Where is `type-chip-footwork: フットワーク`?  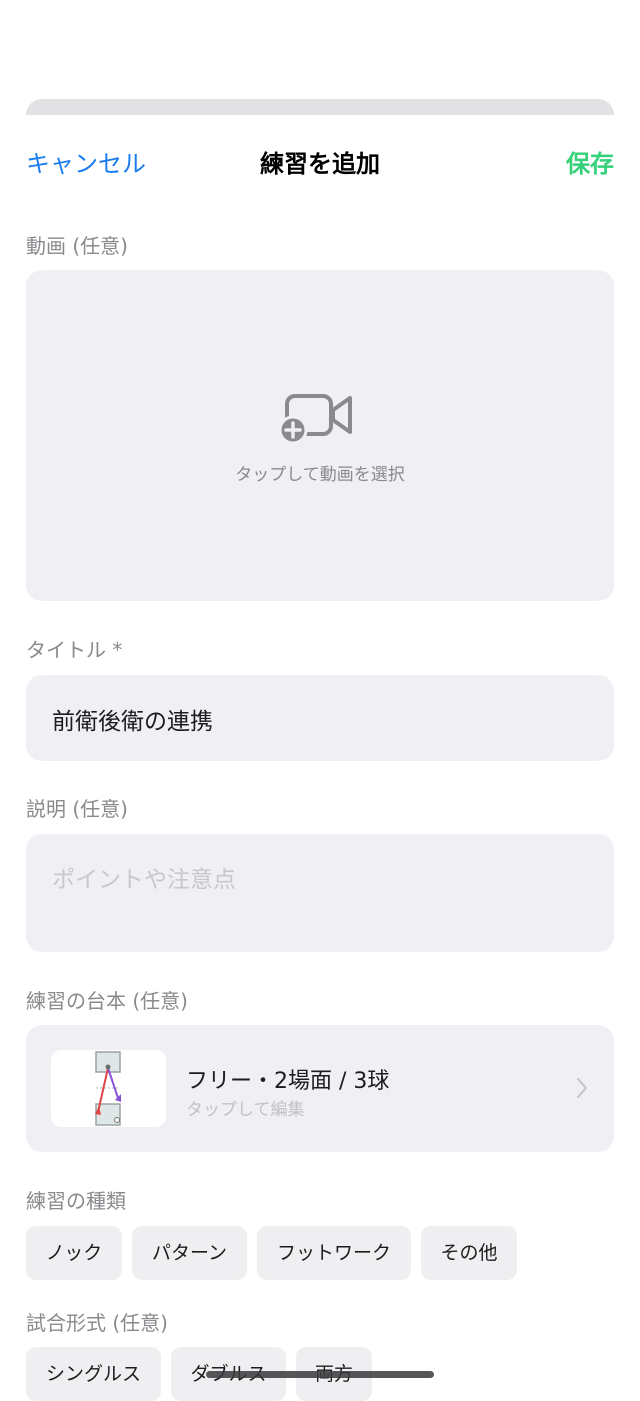 type-chip-footwork: フットワーク is located at coordinates (334, 1253).